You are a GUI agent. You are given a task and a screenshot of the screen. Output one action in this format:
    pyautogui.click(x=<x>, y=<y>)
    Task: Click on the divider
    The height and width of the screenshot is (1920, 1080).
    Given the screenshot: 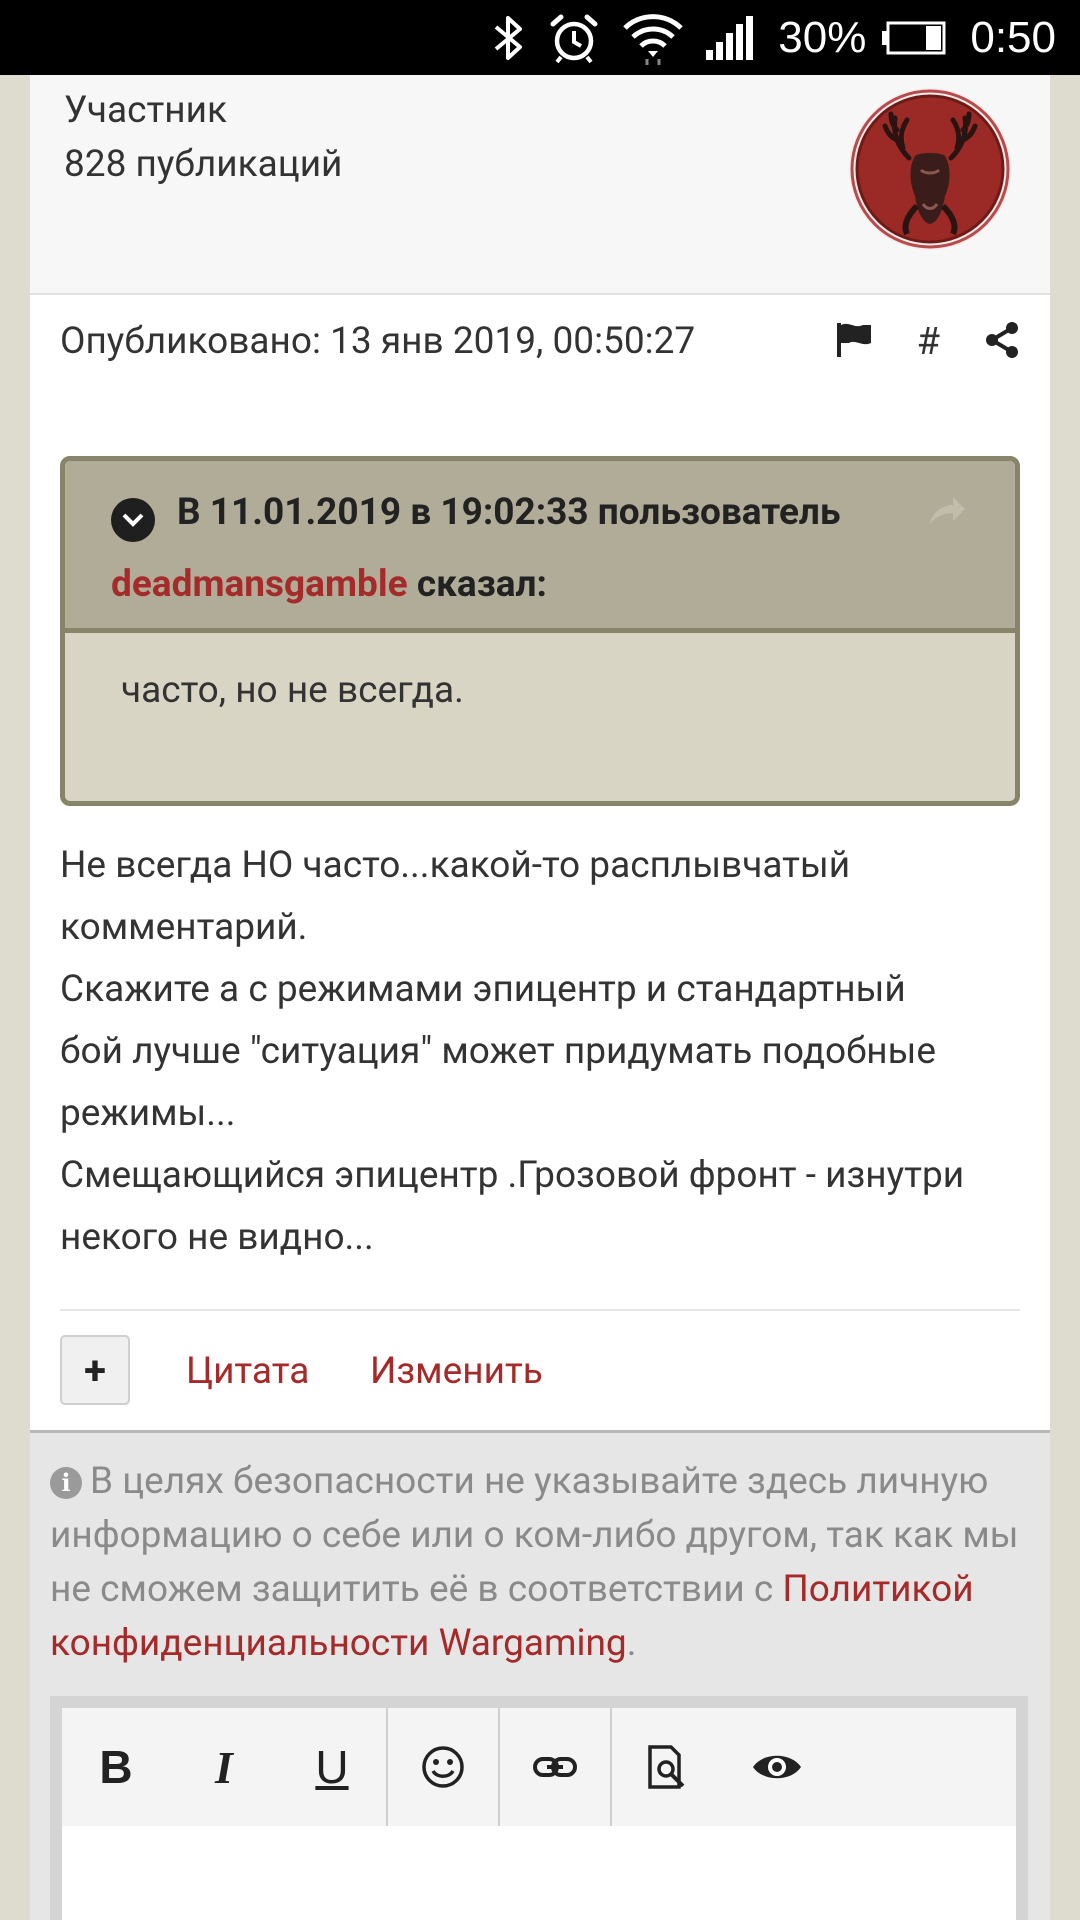 What is the action you would take?
    pyautogui.click(x=540, y=1310)
    